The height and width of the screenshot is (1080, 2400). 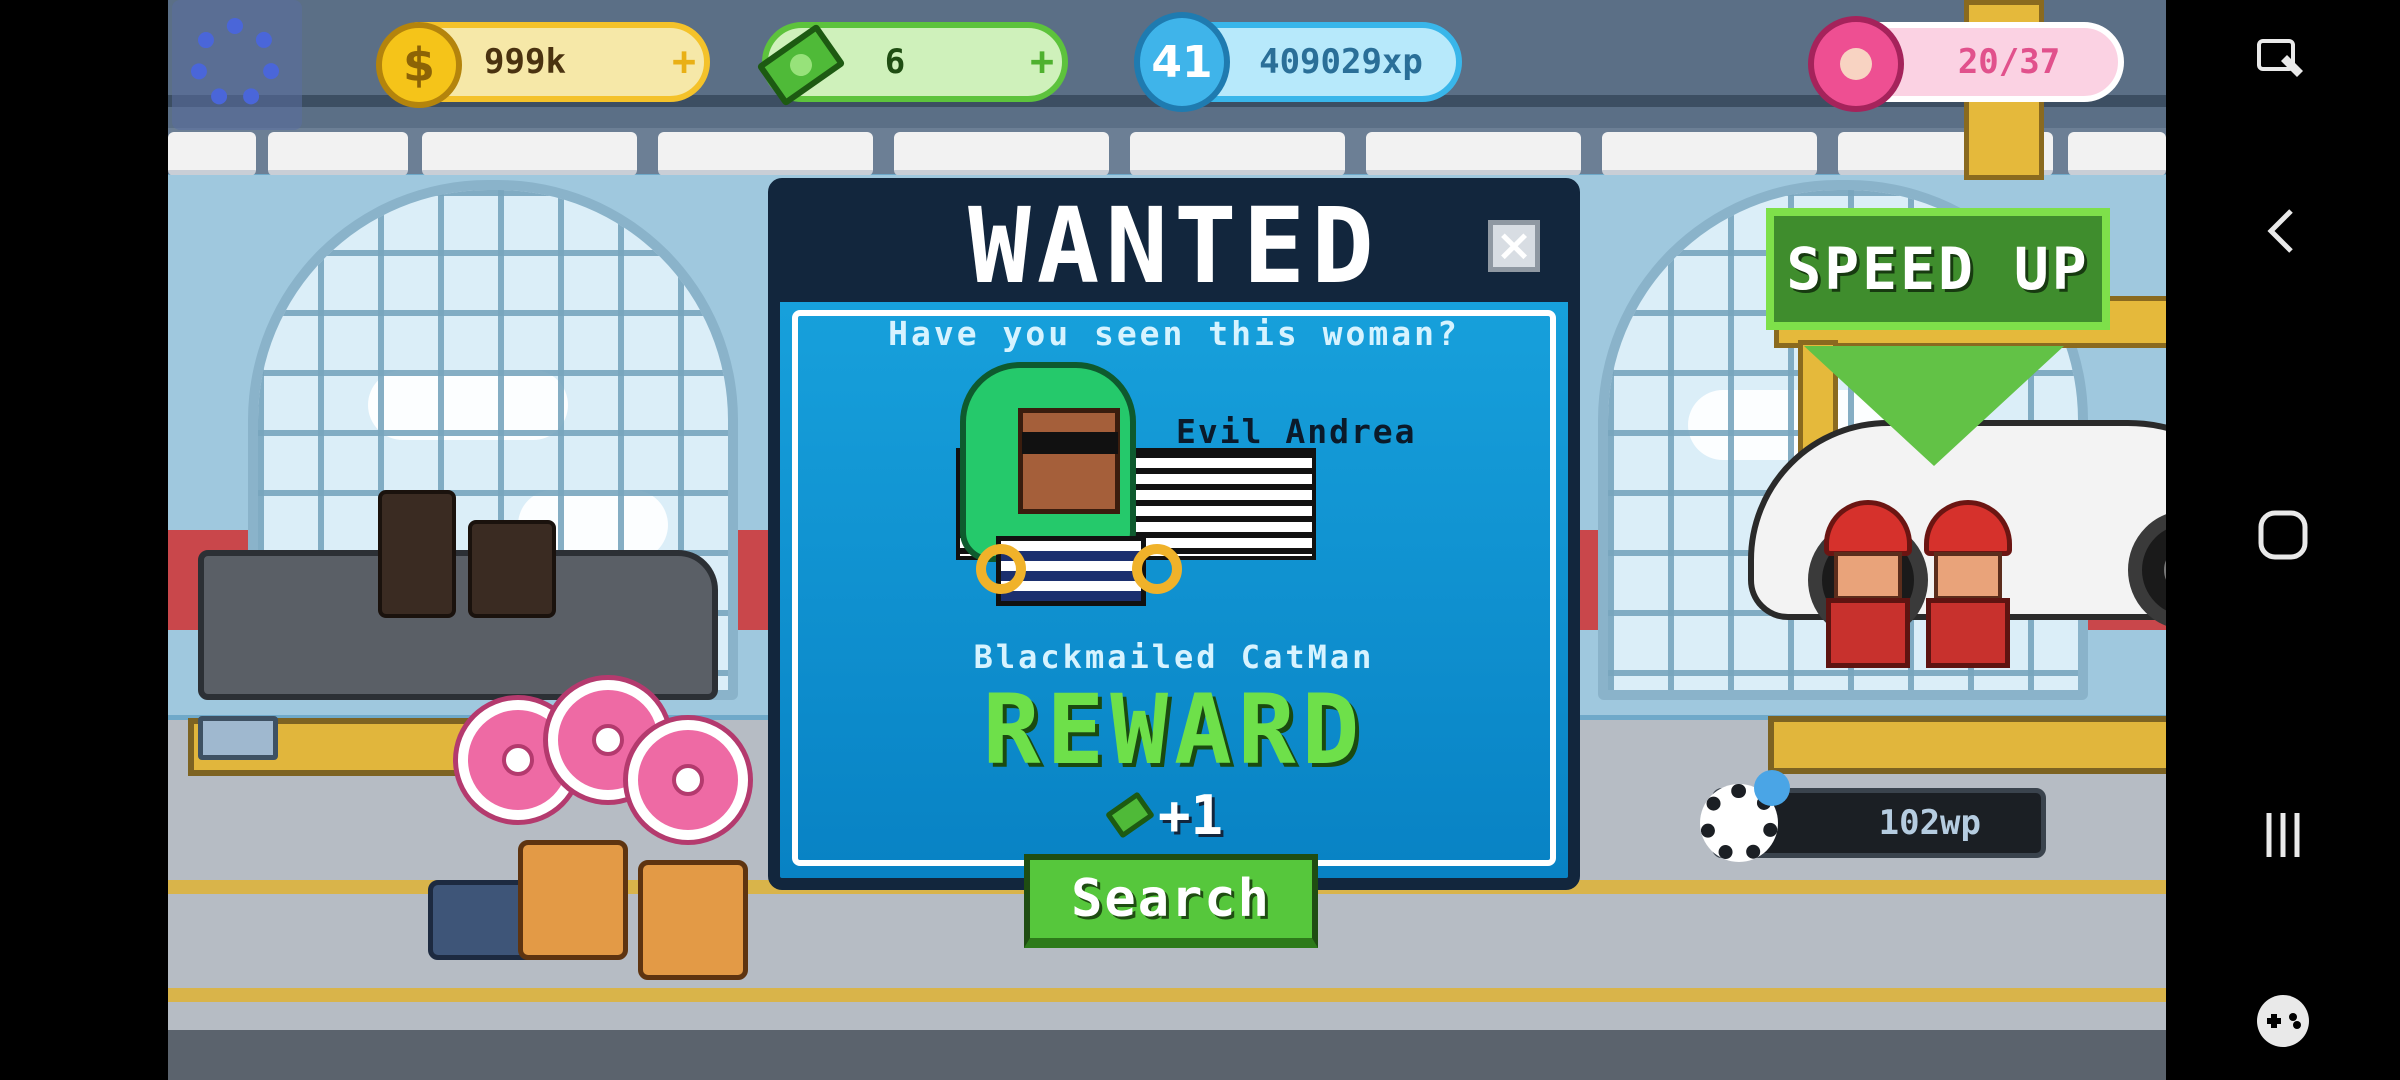 I want to click on coin-icon: $, so click(x=419, y=65).